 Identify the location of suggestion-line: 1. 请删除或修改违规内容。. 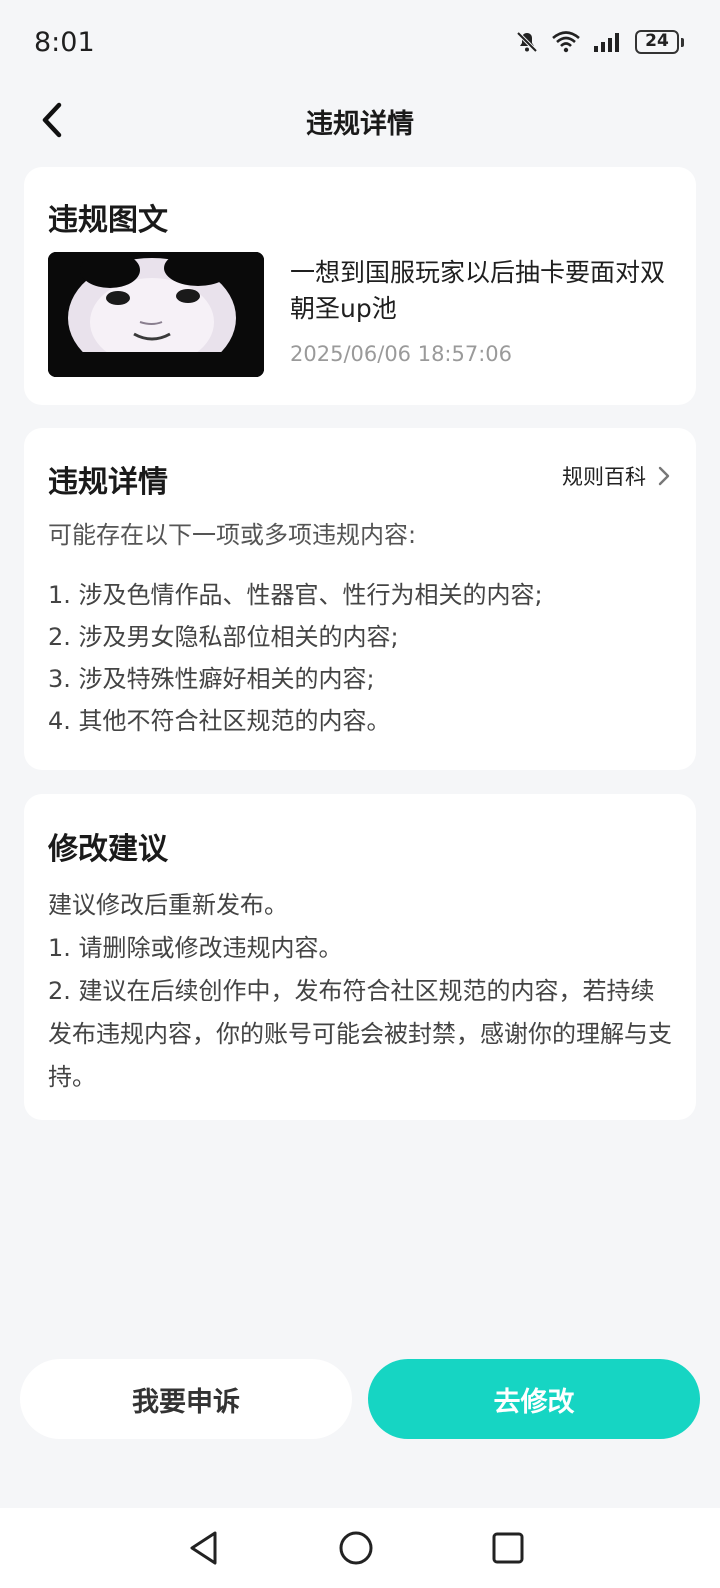
(195, 948).